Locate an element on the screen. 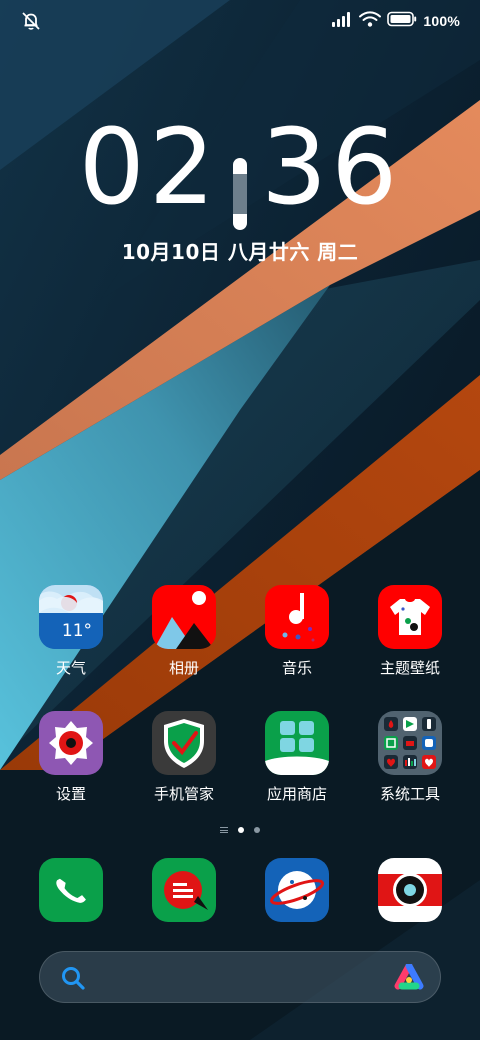  phone-manager-icon is located at coordinates (184, 743).